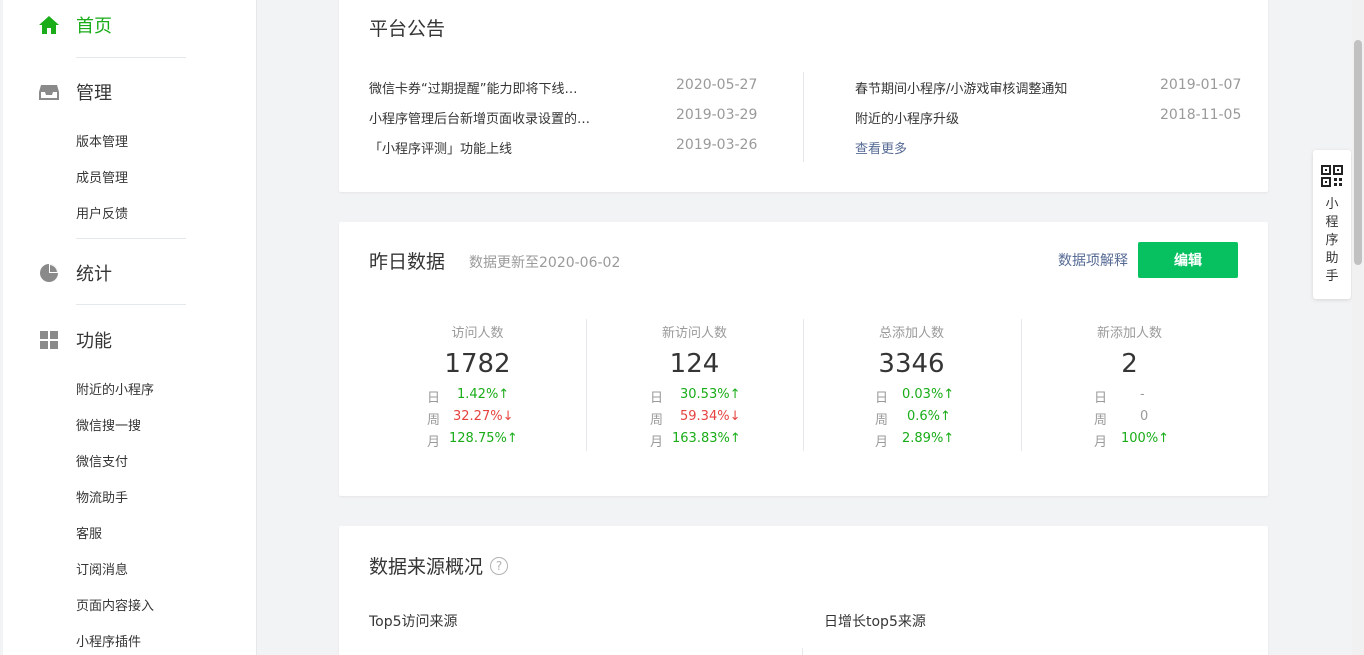 Image resolution: width=1364 pixels, height=655 pixels. What do you see at coordinates (694, 333) in the screenshot?
I see `metric-label: 新访问人数` at bounding box center [694, 333].